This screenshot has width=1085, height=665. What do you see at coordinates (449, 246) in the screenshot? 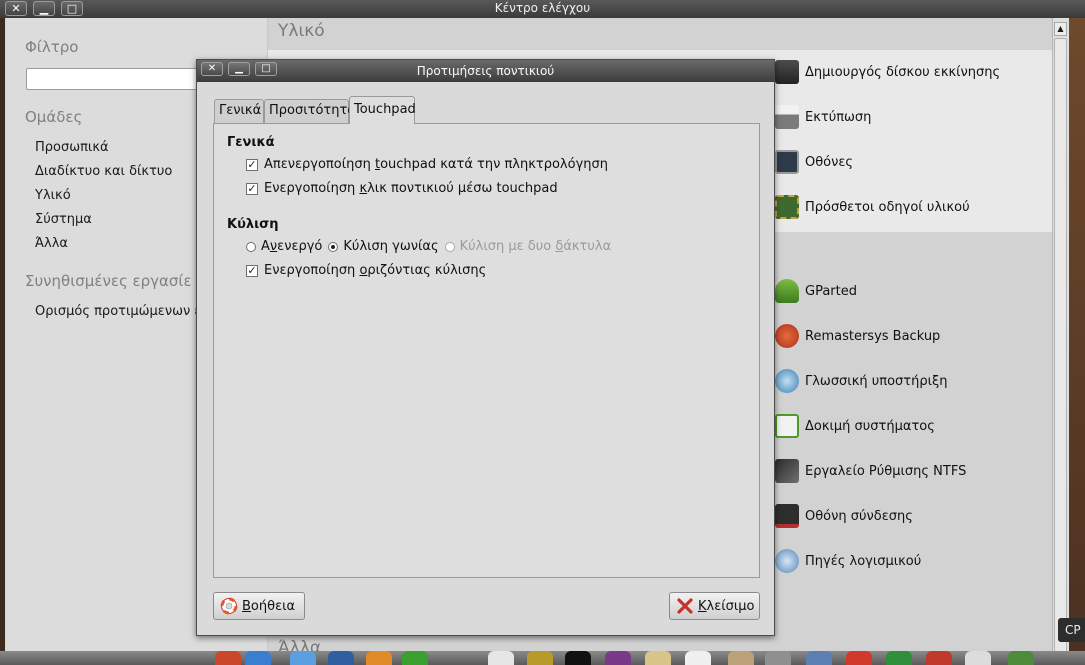
I see `scroll-two-finger-radio` at bounding box center [449, 246].